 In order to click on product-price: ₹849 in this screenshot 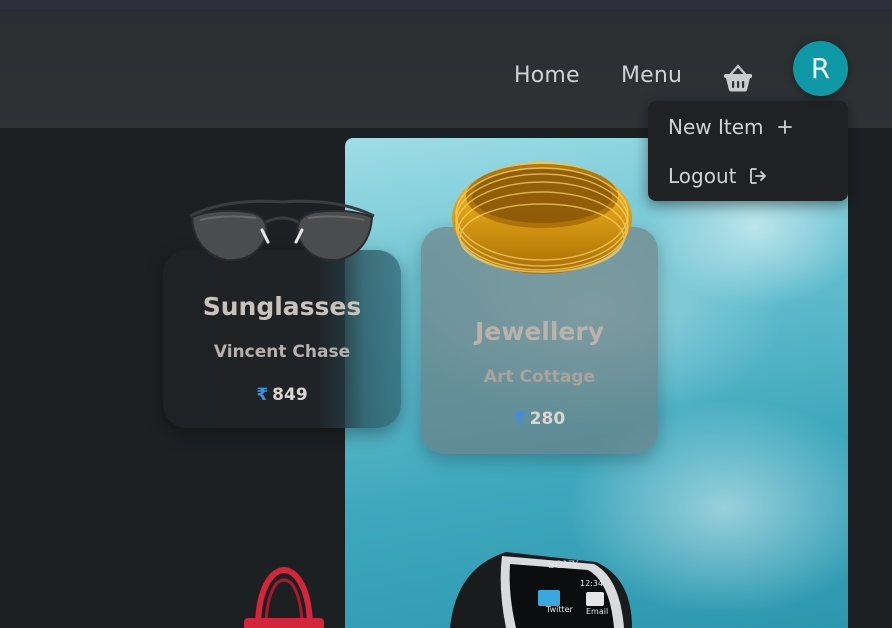, I will do `click(282, 395)`.